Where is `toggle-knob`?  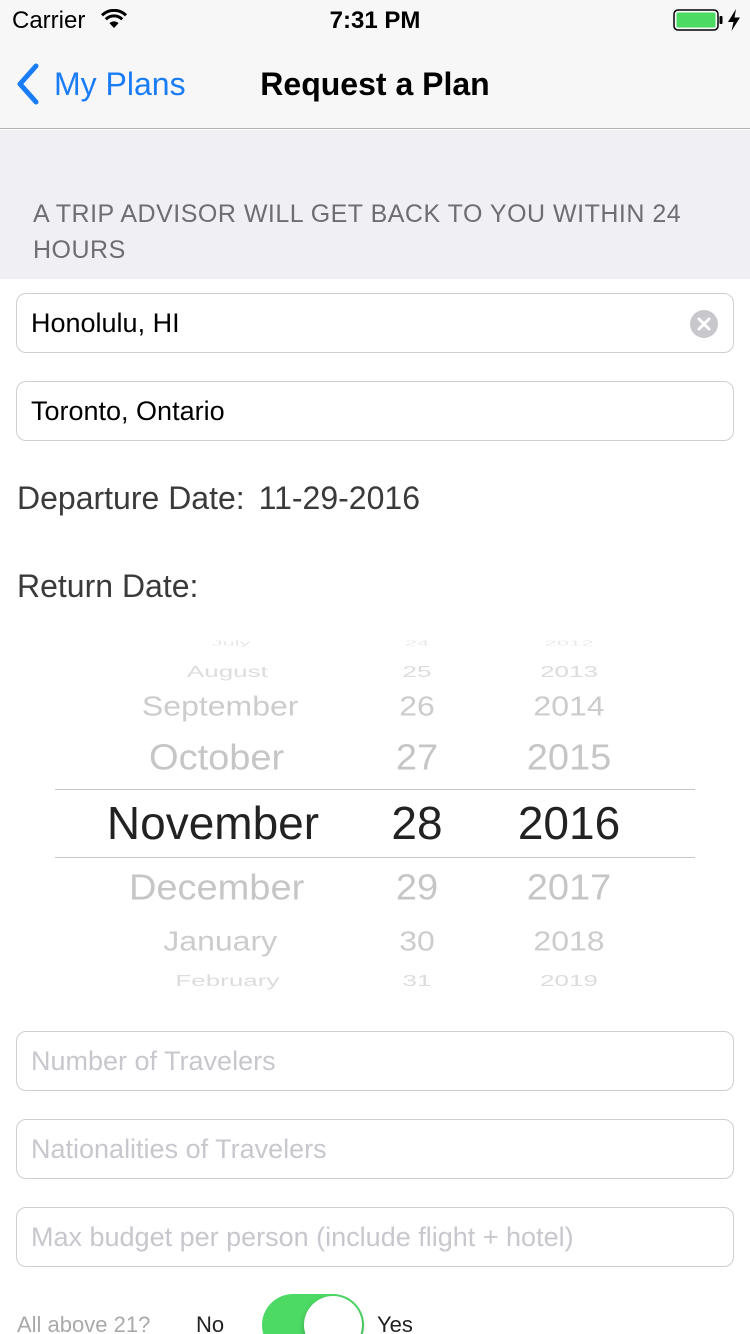 toggle-knob is located at coordinates (333, 1315).